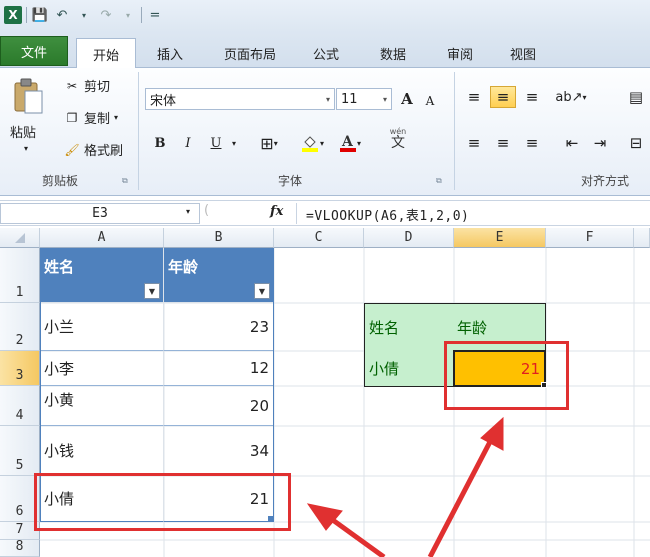 This screenshot has height=557, width=650. What do you see at coordinates (393, 53) in the screenshot?
I see `tab-data: 数据` at bounding box center [393, 53].